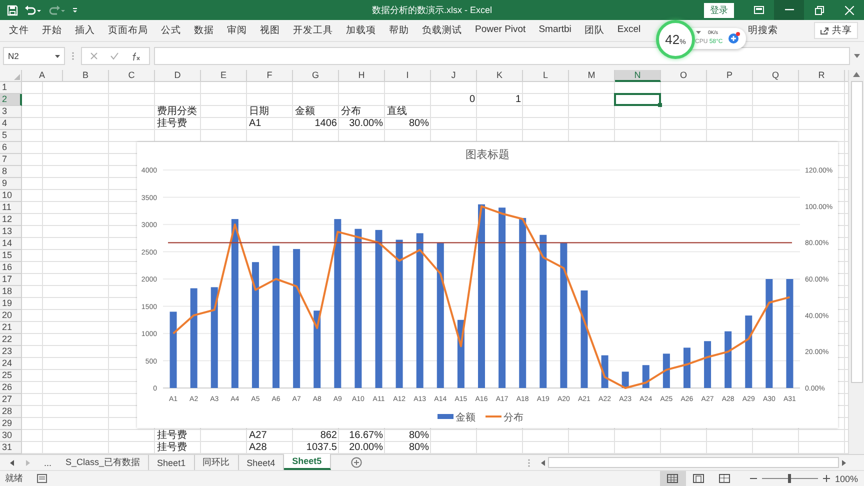  I want to click on undo-icon, so click(33, 10).